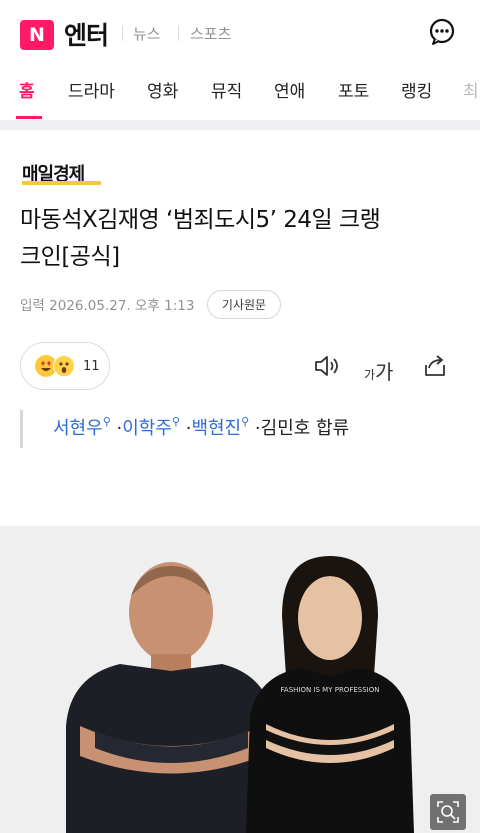 The height and width of the screenshot is (833, 480). I want to click on surprised-emoji-icon, so click(64, 366).